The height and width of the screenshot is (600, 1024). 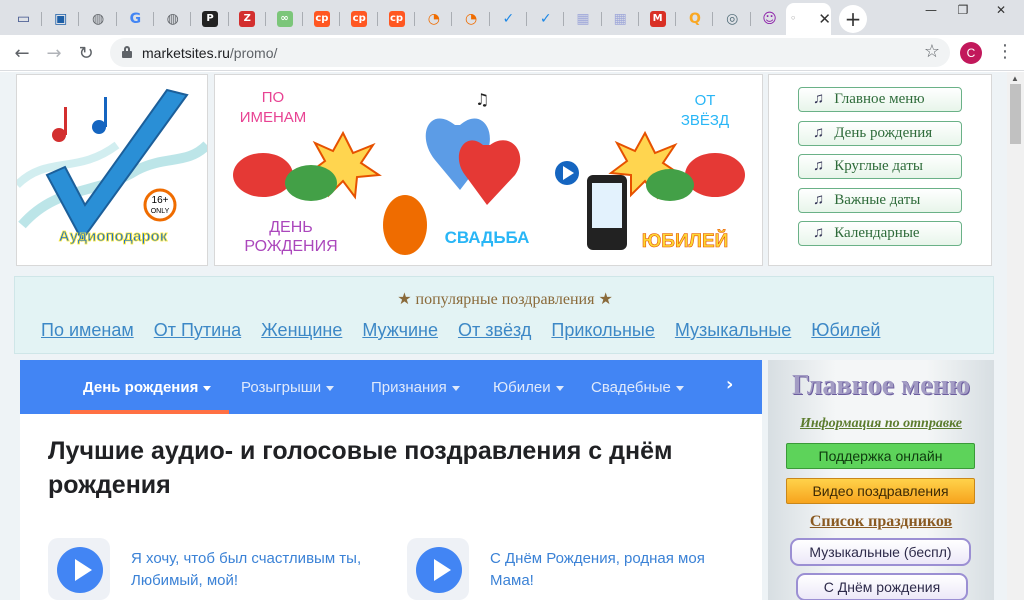 I want to click on url-text: marketsites.ru/promo/, so click(x=209, y=53).